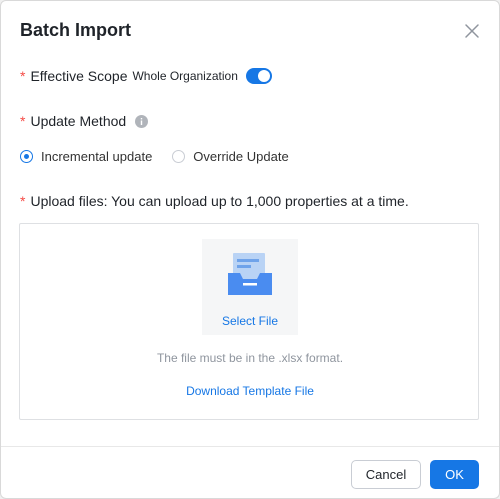 The image size is (500, 499). Describe the element at coordinates (250, 446) in the screenshot. I see `footer-divider` at that location.